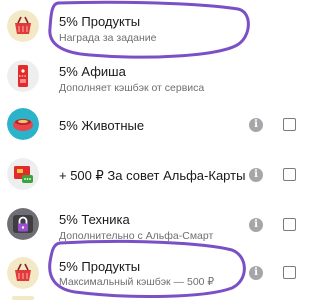 Image resolution: width=320 pixels, height=300 pixels. Describe the element at coordinates (94, 219) in the screenshot. I see `offer-title: 5% Техника` at that location.